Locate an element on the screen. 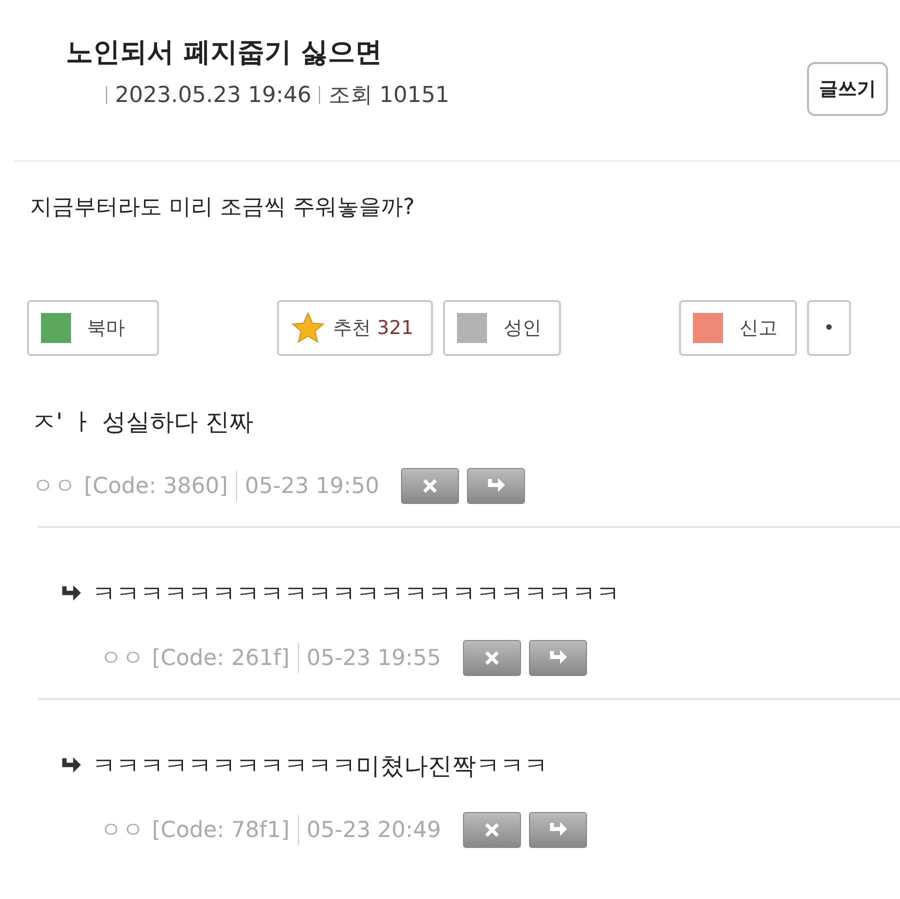 This screenshot has width=900, height=899. comment-text: ㅋㅋㅋㅋㅋㅋㅋㅋㅋㅋㅋ미쳤나진짝ㅋㅋㅋ is located at coordinates (320, 766).